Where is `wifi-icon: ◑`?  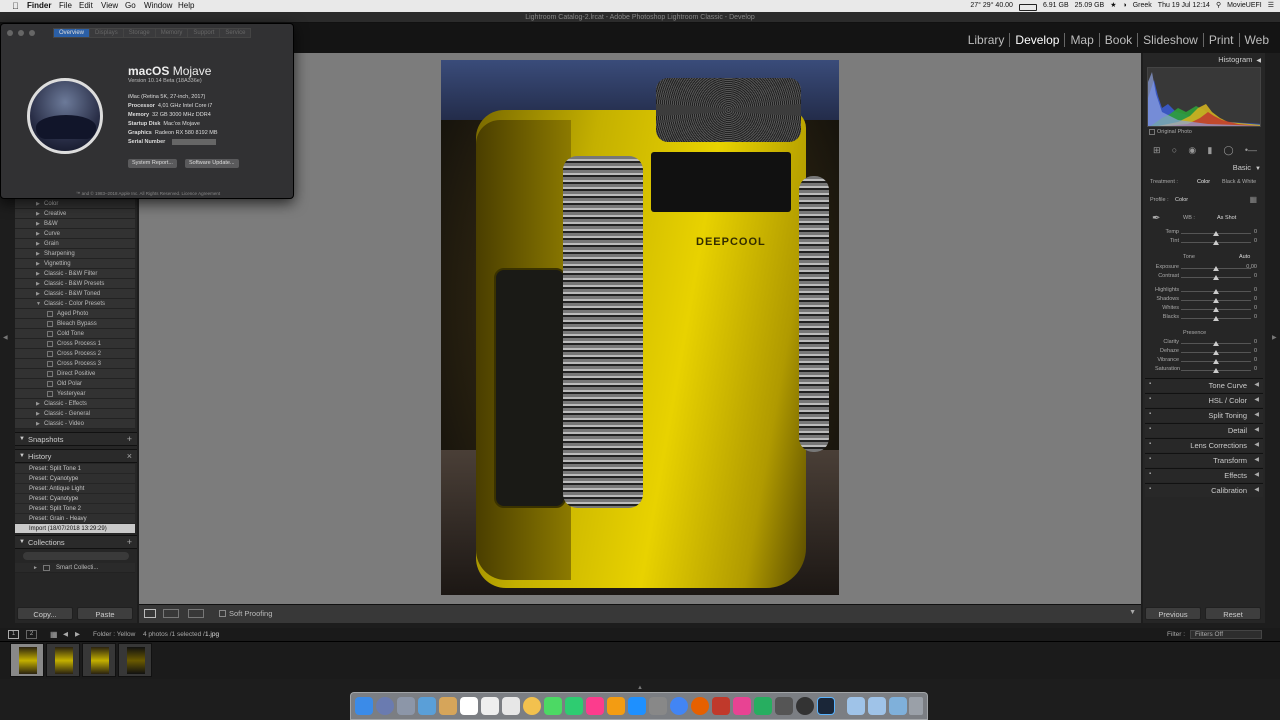
wifi-icon: ◑ is located at coordinates (1125, 6).